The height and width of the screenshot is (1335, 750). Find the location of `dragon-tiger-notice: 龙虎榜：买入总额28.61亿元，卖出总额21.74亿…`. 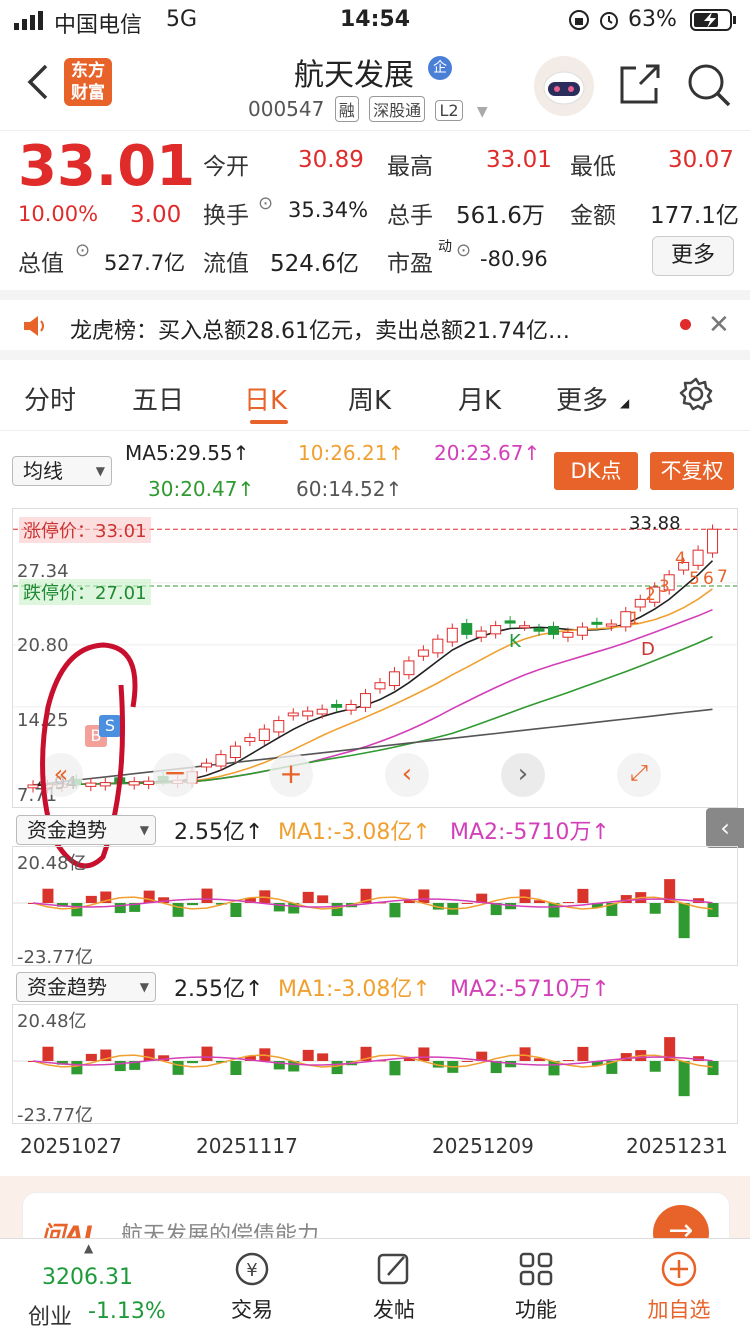

dragon-tiger-notice: 龙虎榜：买入总额28.61亿元，卖出总额21.74亿… is located at coordinates (320, 329).